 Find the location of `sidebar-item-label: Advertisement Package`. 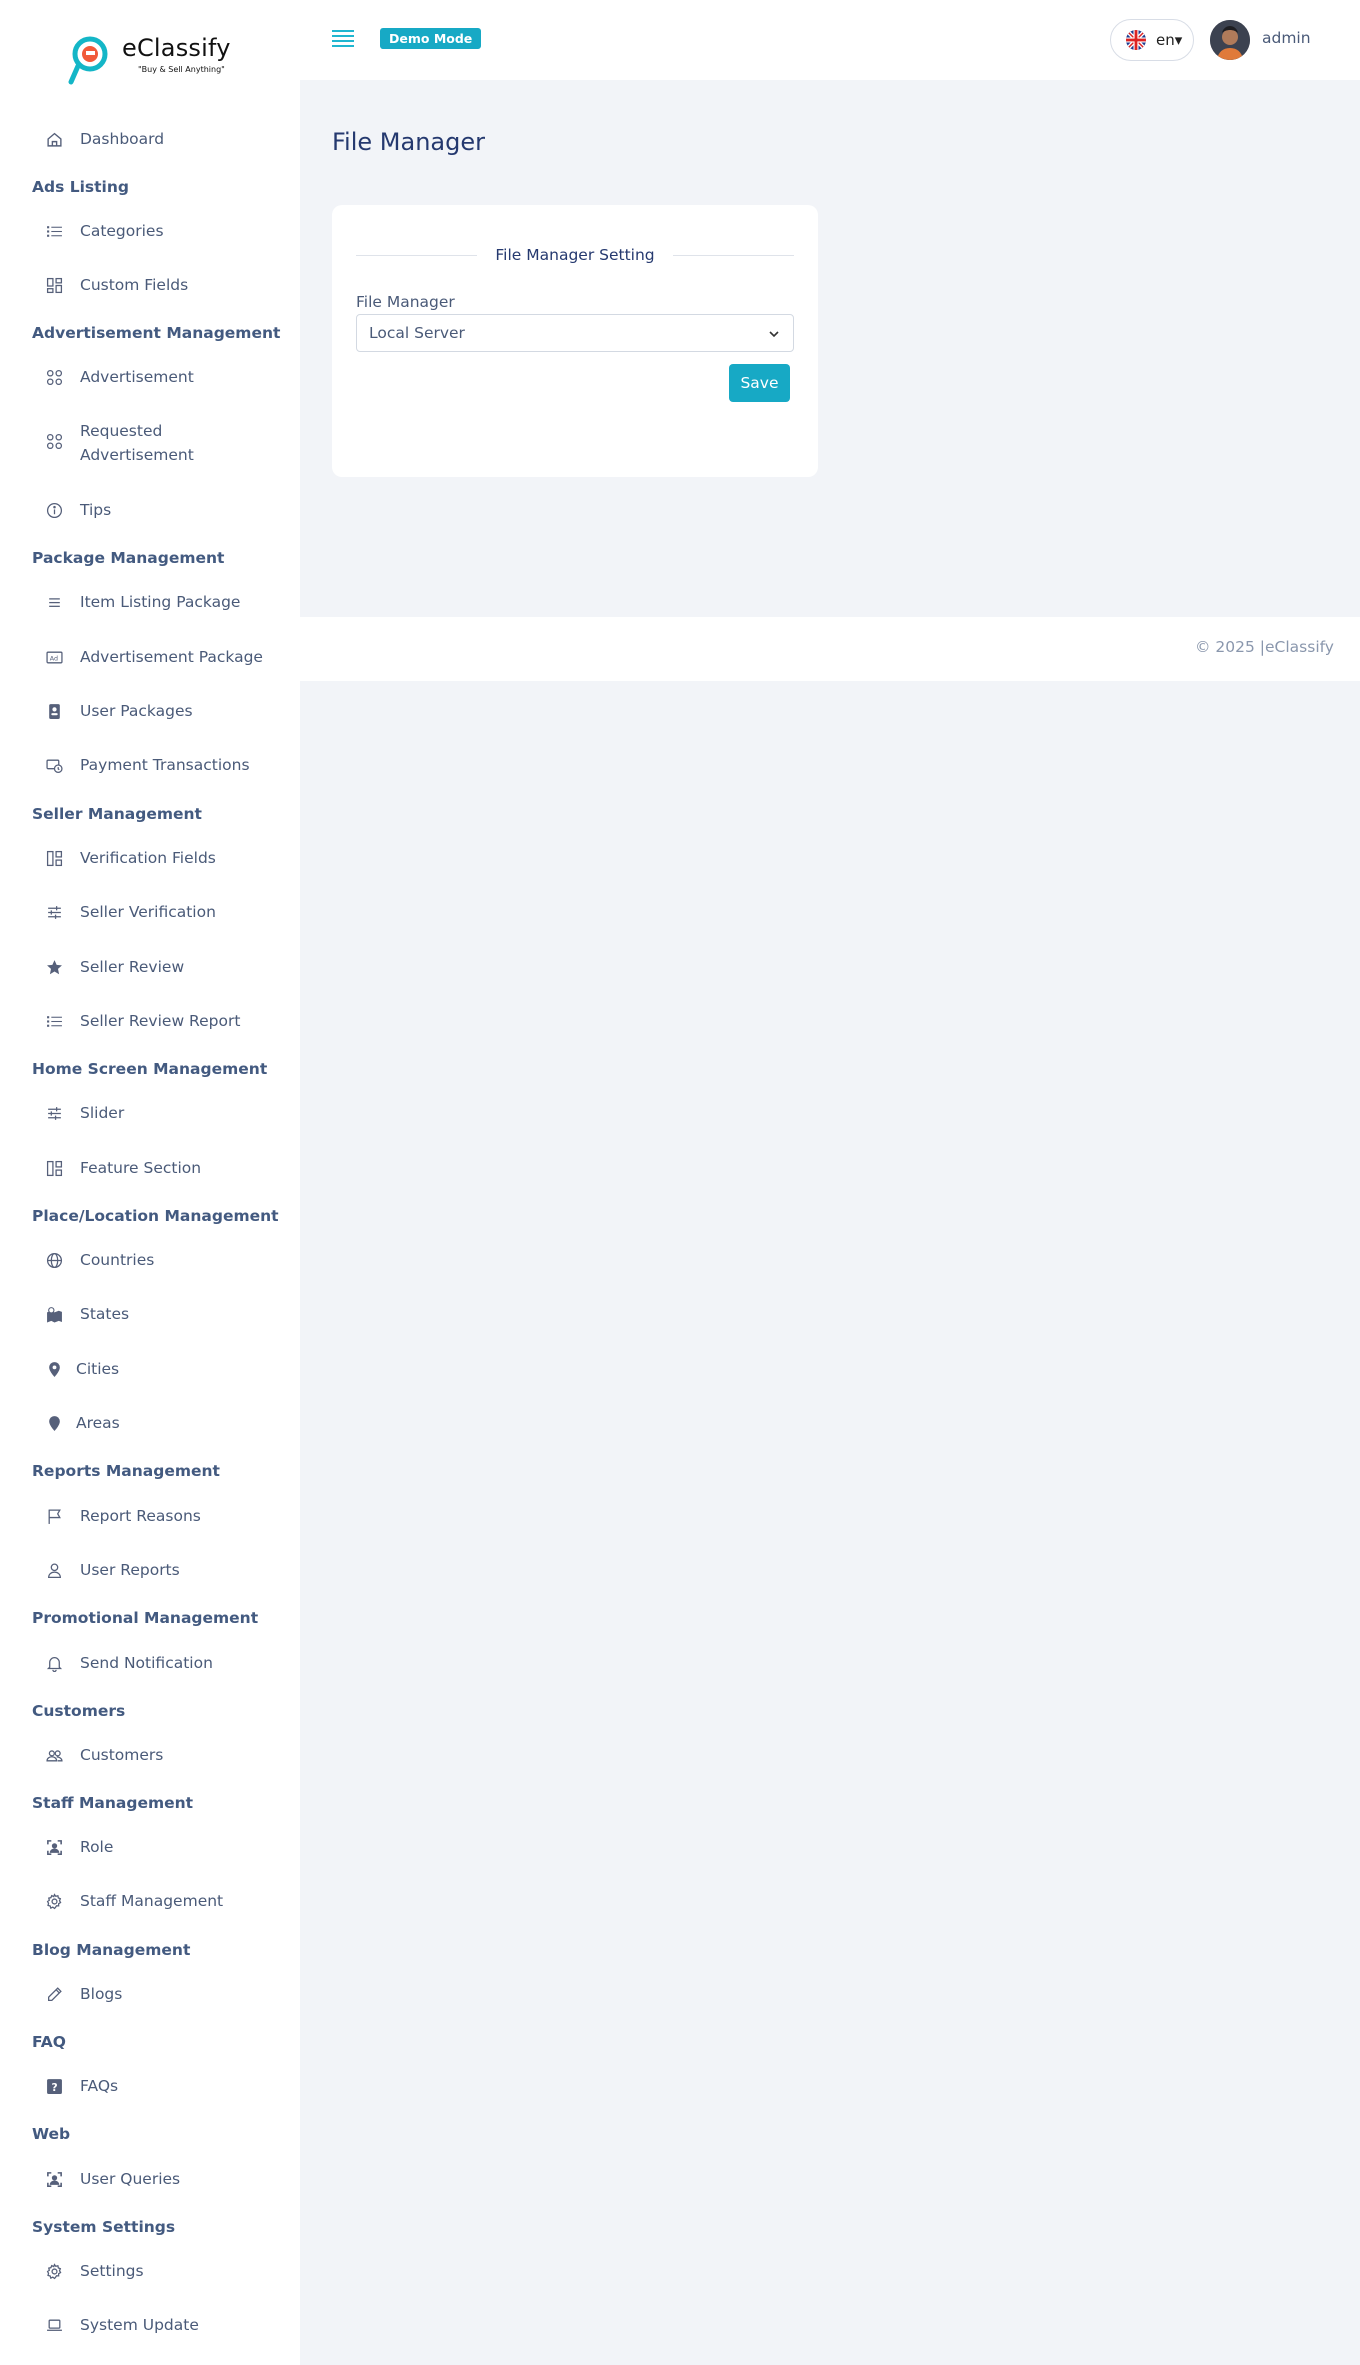

sidebar-item-label: Advertisement Package is located at coordinates (171, 657).